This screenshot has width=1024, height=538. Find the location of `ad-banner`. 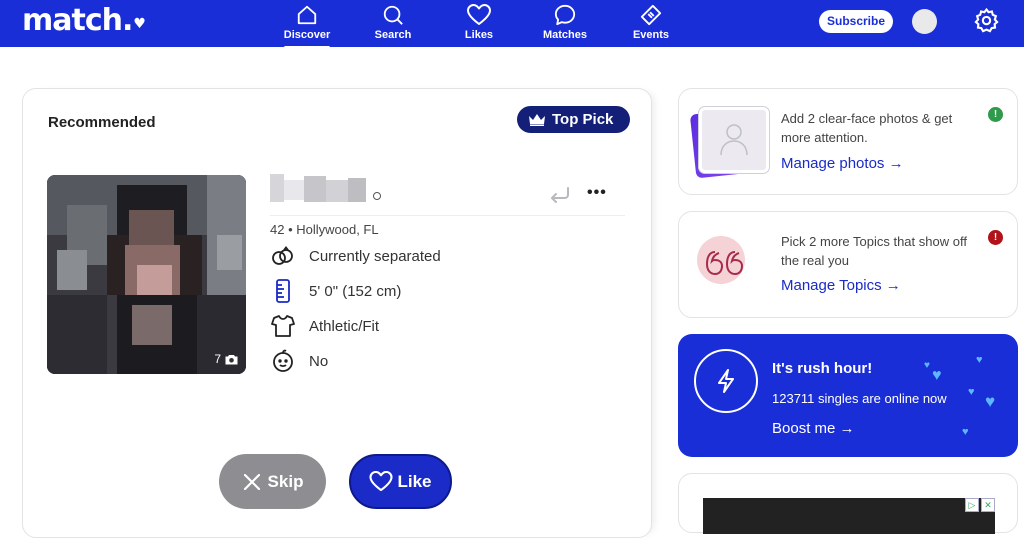

ad-banner is located at coordinates (849, 516).